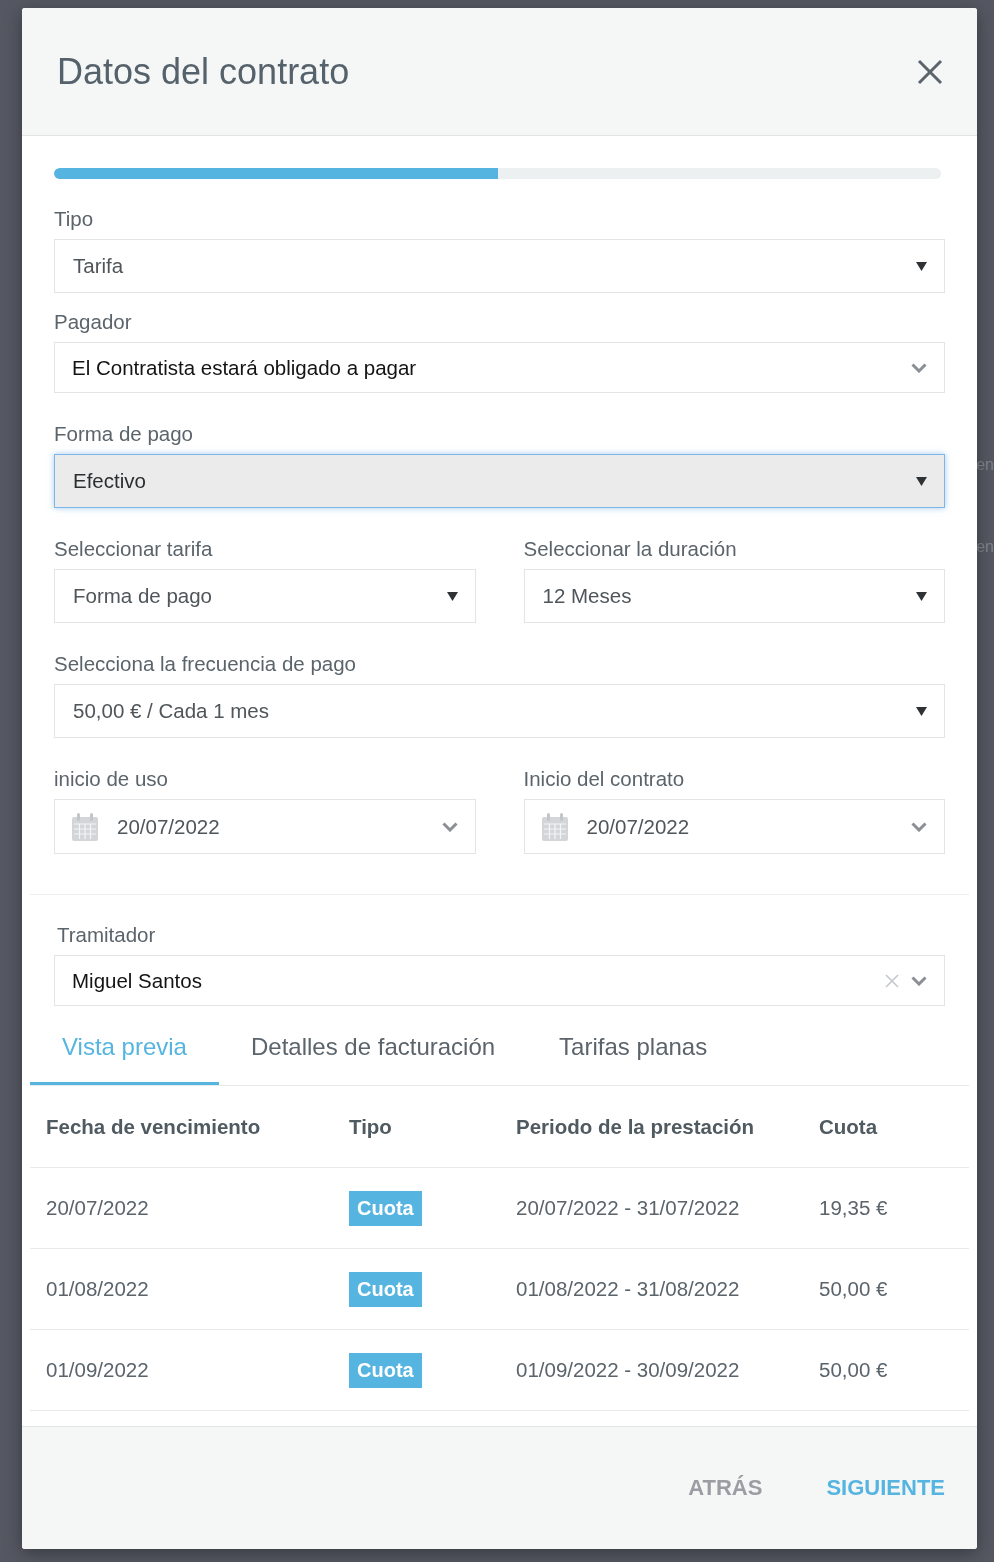 This screenshot has height=1562, width=994. What do you see at coordinates (499, 980) in the screenshot?
I see `select-field: Miguel Santos` at bounding box center [499, 980].